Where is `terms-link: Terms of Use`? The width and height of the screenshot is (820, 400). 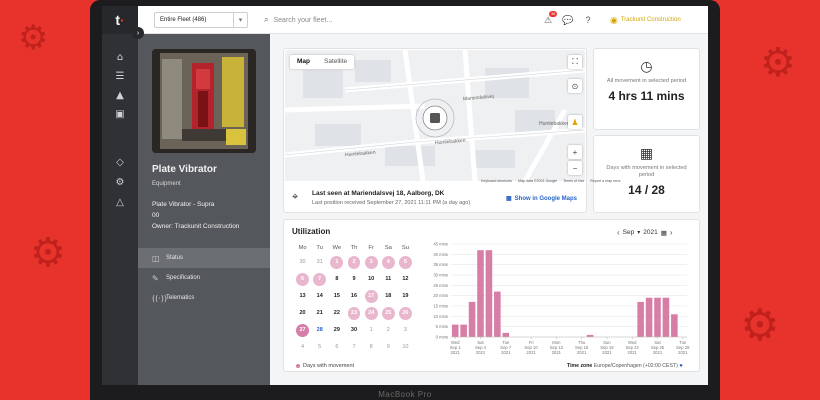 terms-link: Terms of Use is located at coordinates (573, 181).